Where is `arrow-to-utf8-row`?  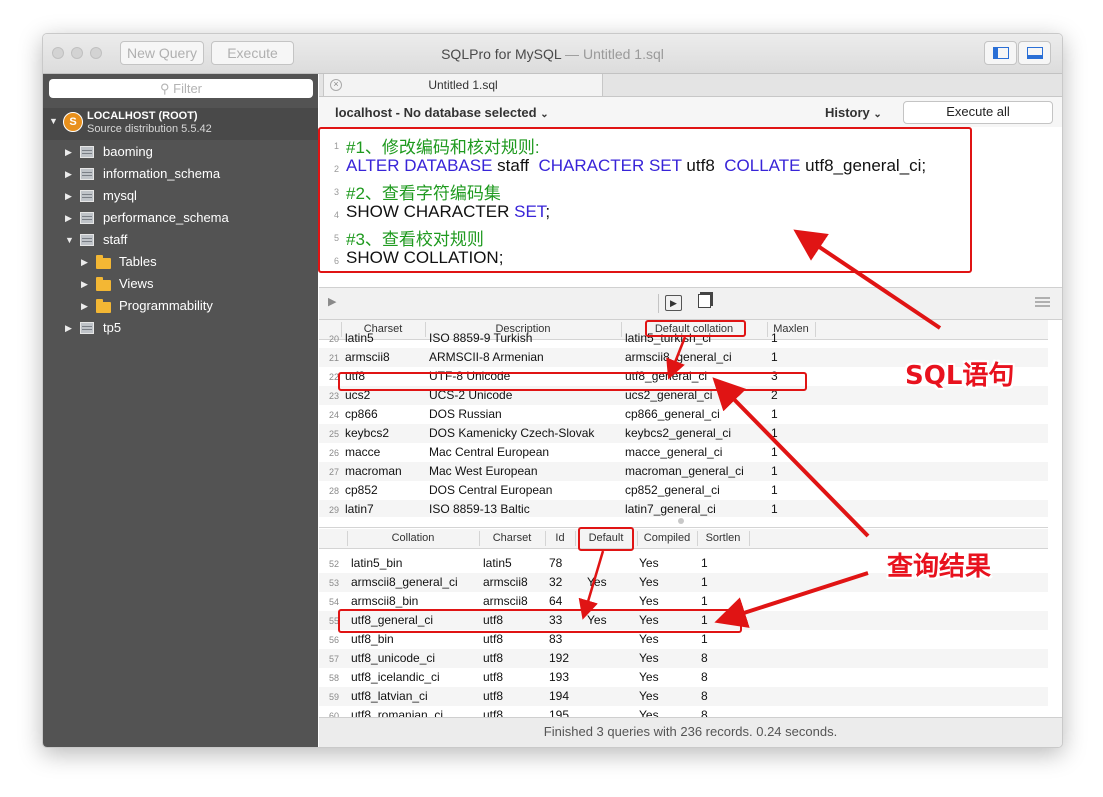 arrow-to-utf8-row is located at coordinates (791, 457).